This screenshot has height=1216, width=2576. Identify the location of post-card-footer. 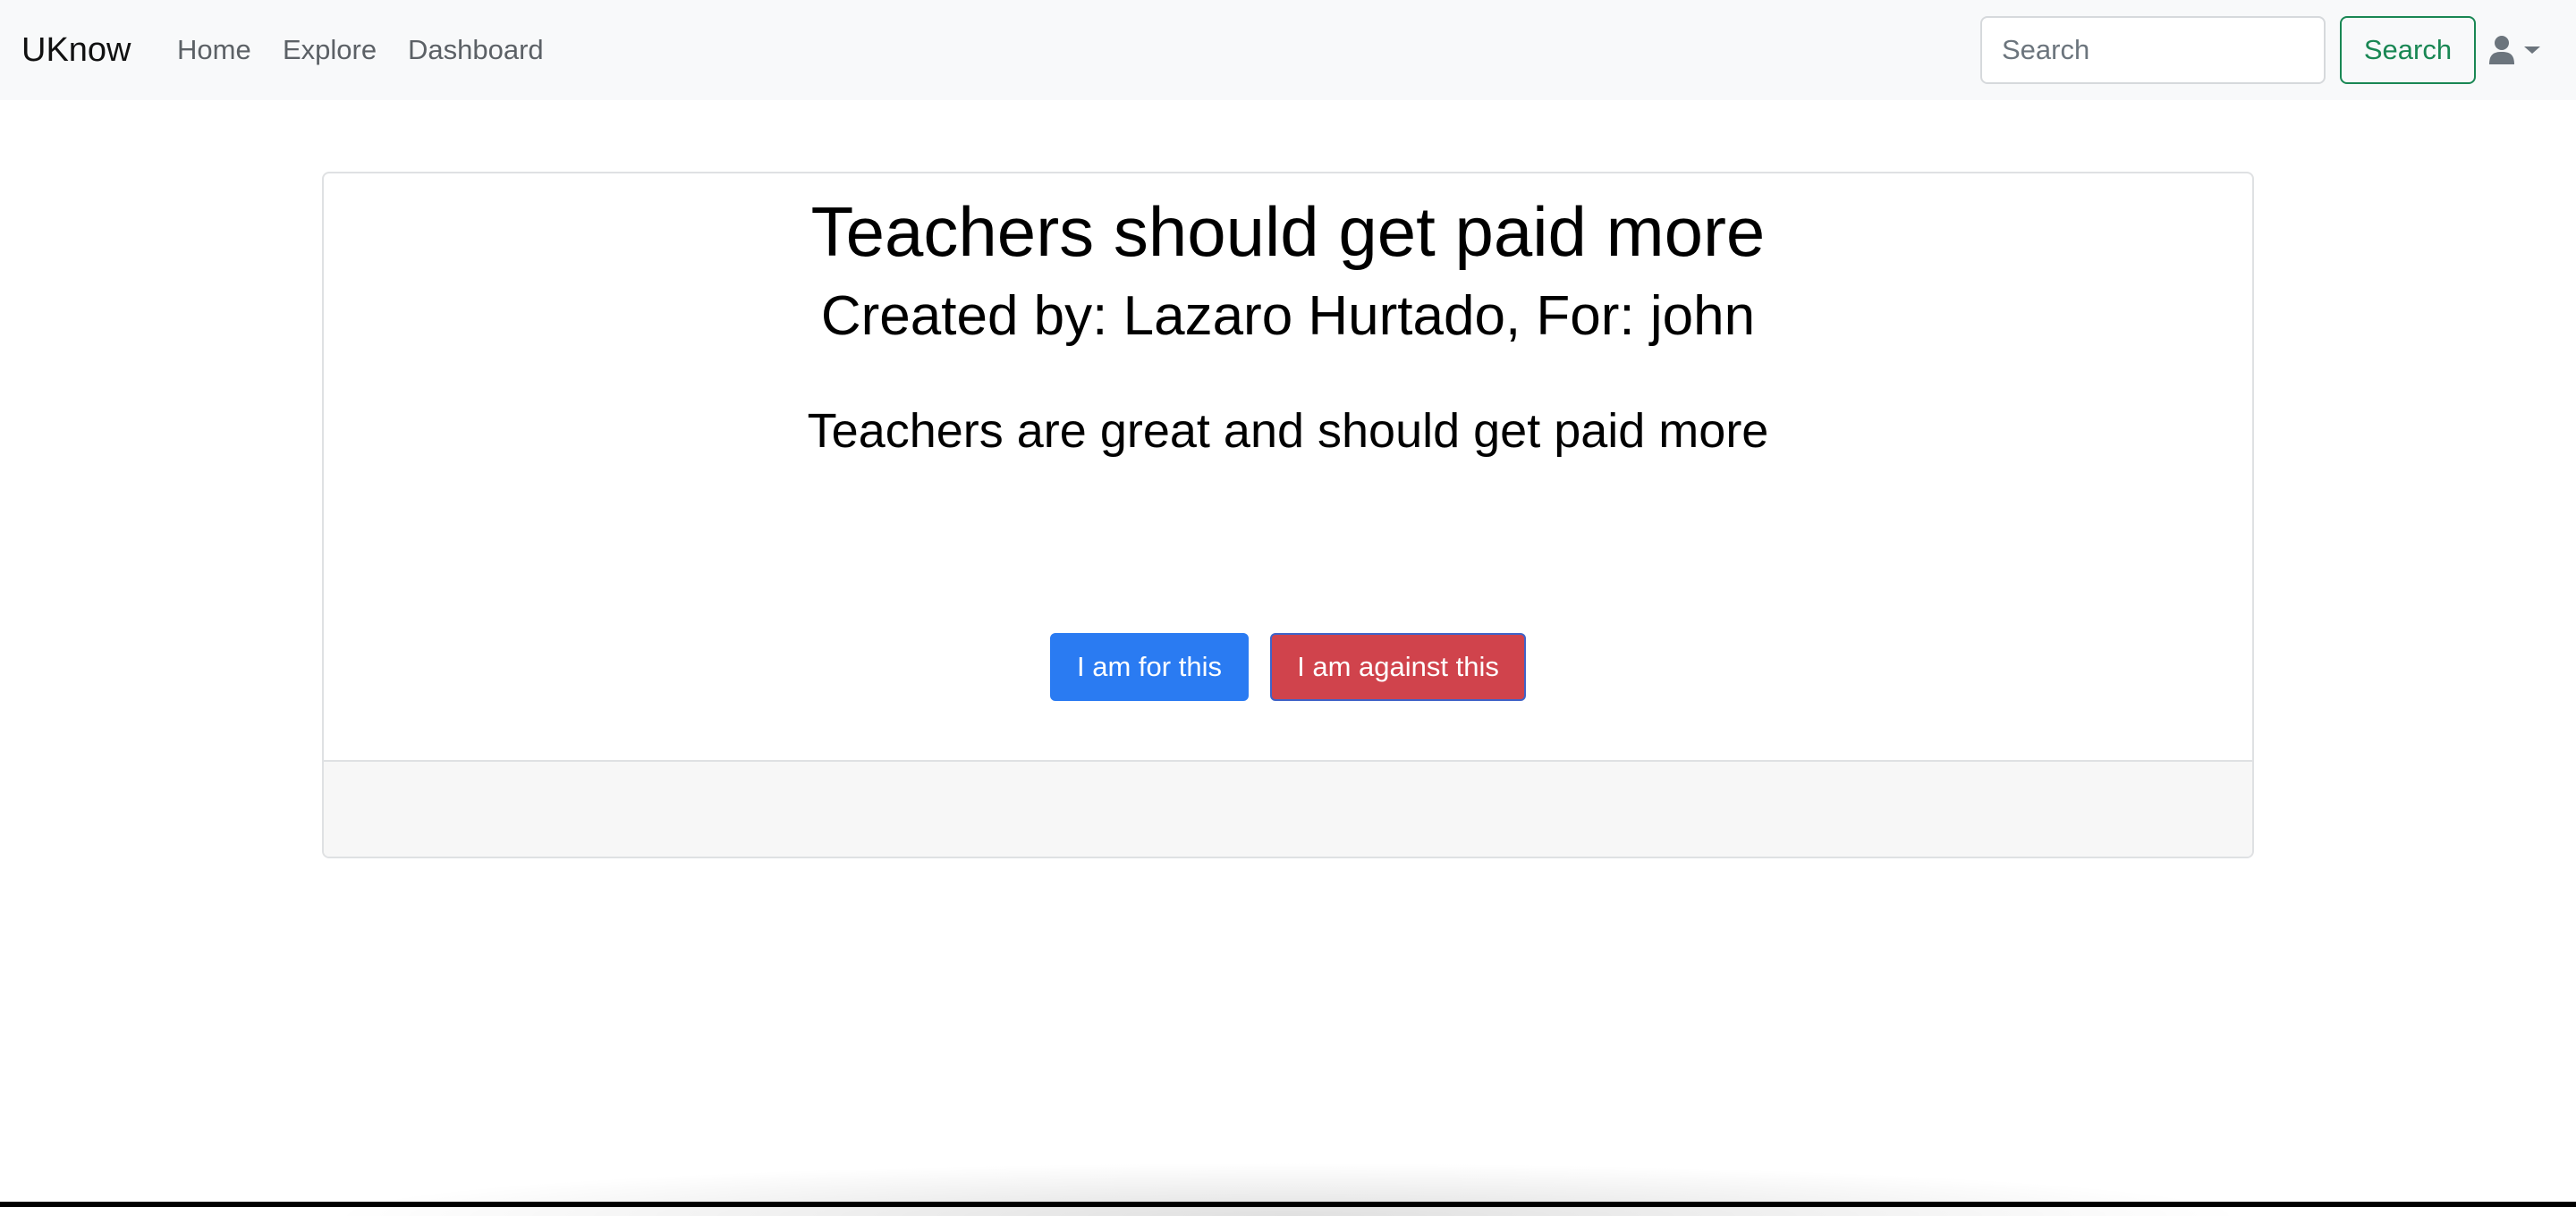
(1288, 808).